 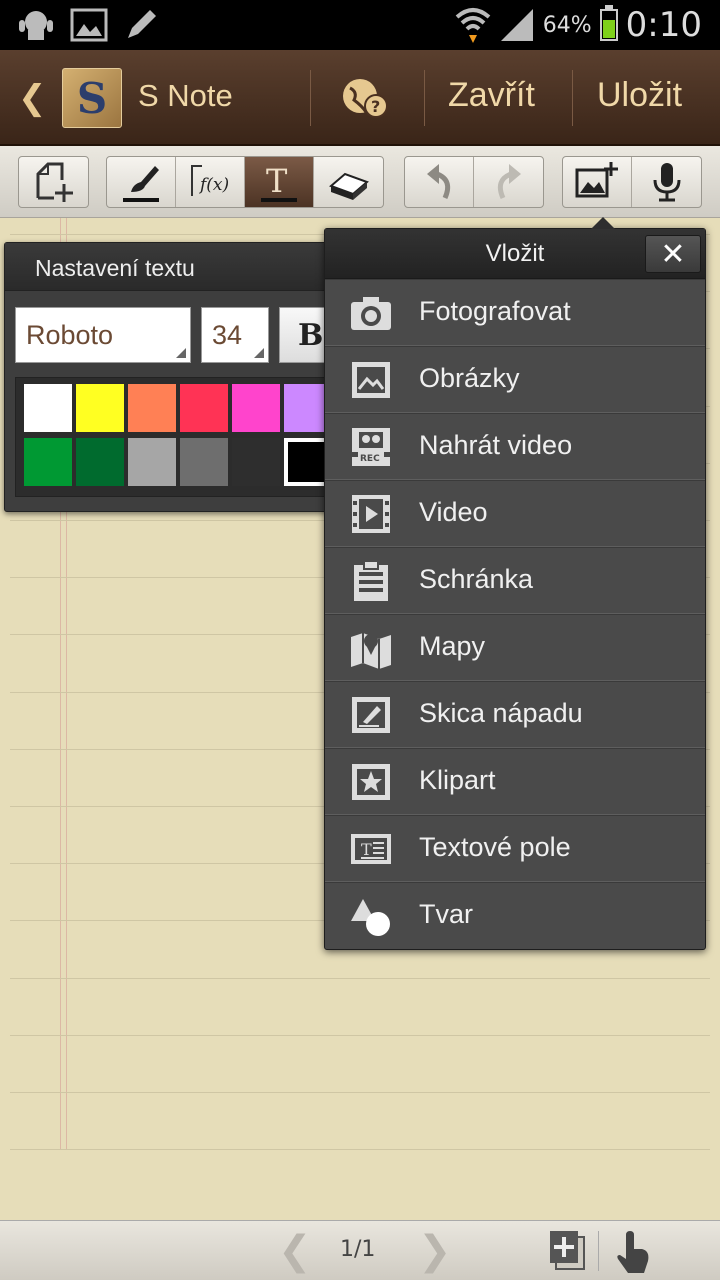 What do you see at coordinates (213, 185) in the screenshot?
I see `svg-text: f(x)` at bounding box center [213, 185].